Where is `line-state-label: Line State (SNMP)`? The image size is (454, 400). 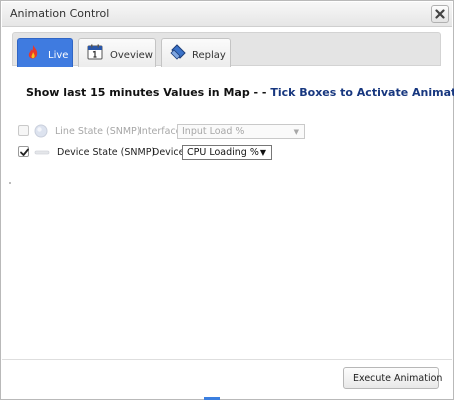
line-state-label: Line State (SNMP) is located at coordinates (98, 131).